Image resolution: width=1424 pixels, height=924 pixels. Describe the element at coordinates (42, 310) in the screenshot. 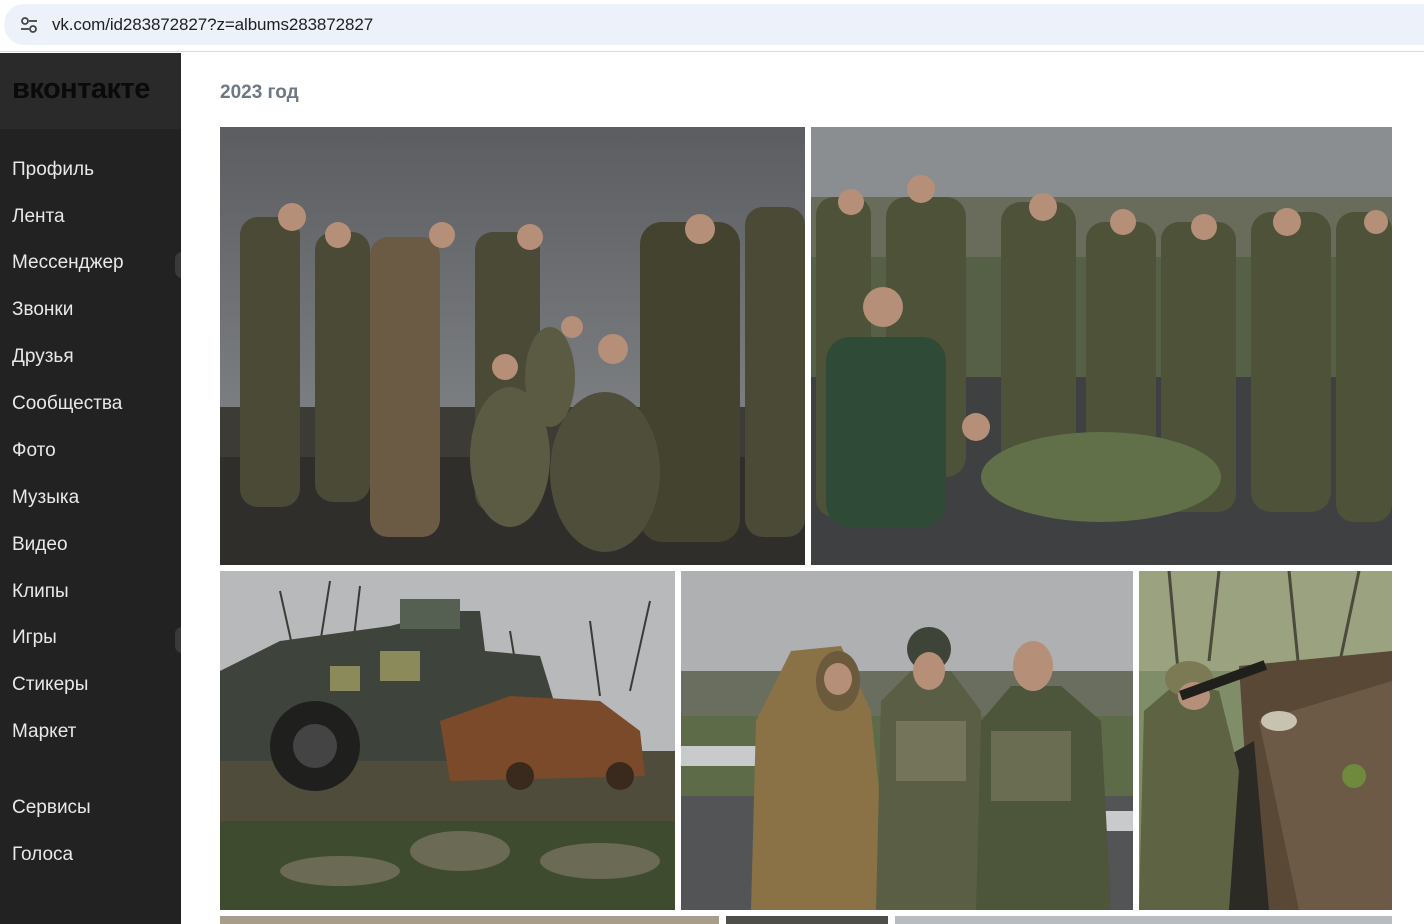

I see `sidebar-item-calls: Звонки` at that location.